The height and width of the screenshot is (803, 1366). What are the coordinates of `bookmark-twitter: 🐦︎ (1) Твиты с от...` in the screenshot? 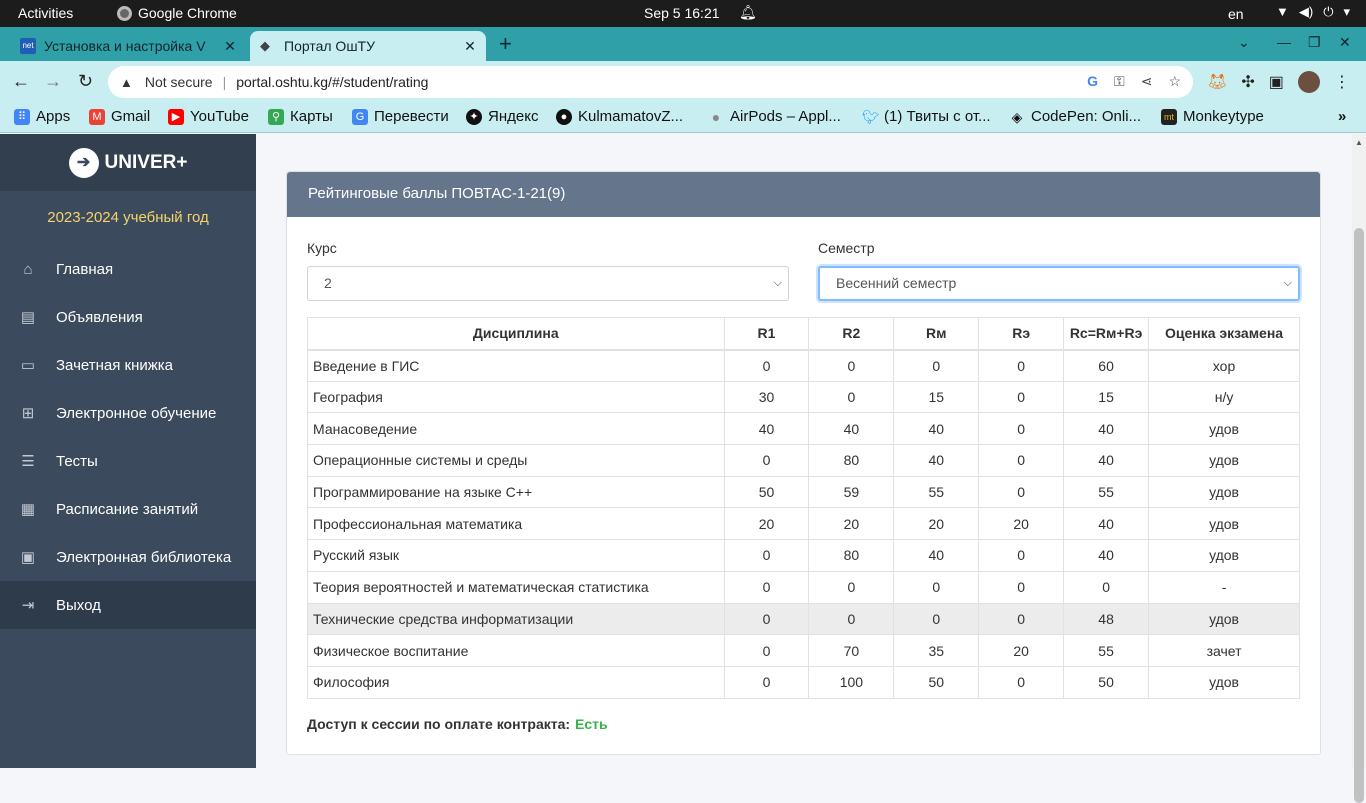 It's located at (926, 116).